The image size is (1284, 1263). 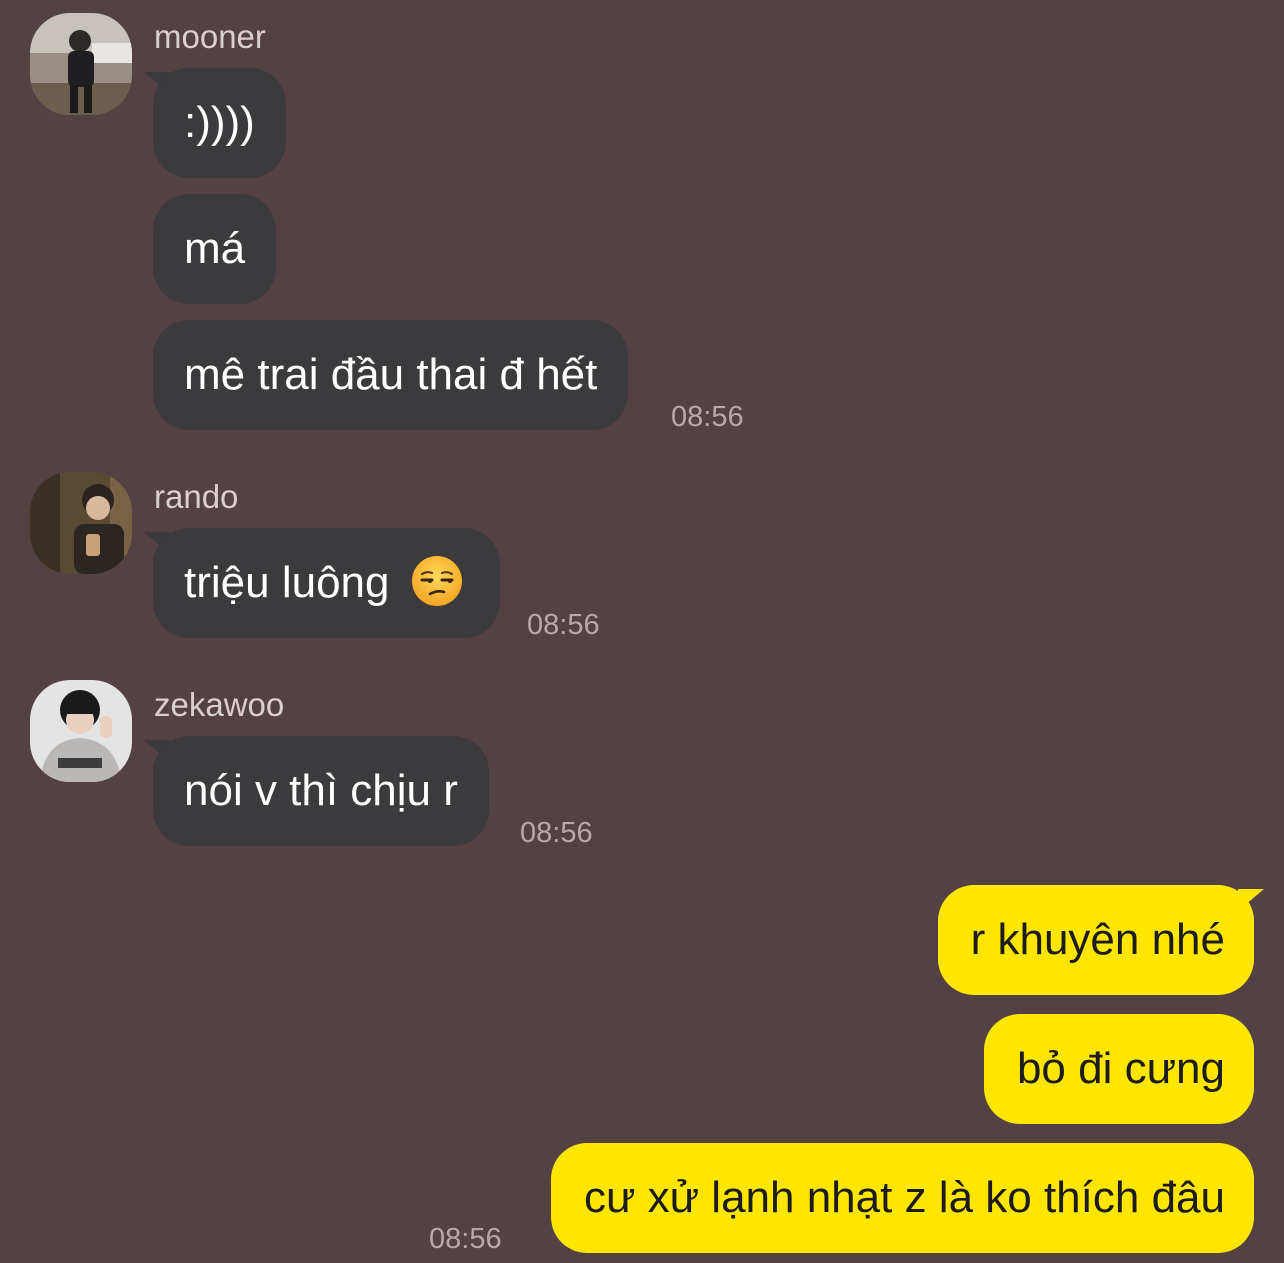 What do you see at coordinates (287, 582) in the screenshot?
I see `message-text: triệu luông` at bounding box center [287, 582].